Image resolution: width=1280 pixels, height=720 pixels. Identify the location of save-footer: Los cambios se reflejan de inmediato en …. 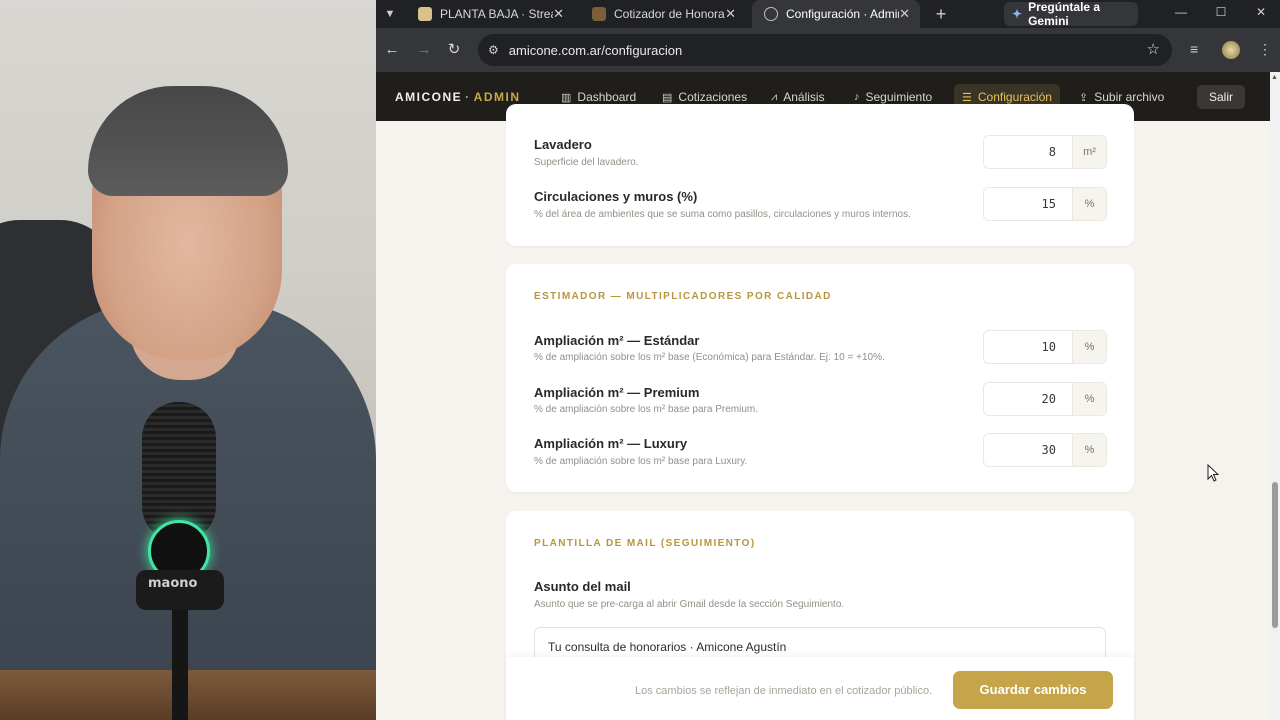
(820, 688).